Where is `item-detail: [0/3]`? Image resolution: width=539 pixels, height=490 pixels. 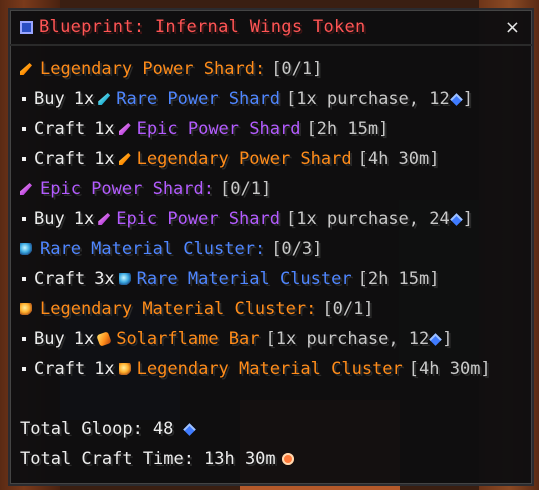
item-detail: [0/3] is located at coordinates (297, 249).